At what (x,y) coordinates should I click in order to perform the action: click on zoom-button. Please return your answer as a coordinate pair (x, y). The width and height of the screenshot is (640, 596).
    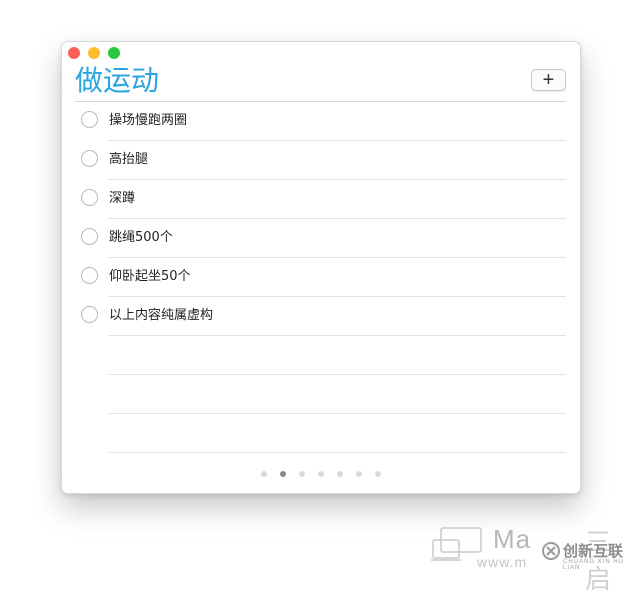
    Looking at the image, I should click on (114, 53).